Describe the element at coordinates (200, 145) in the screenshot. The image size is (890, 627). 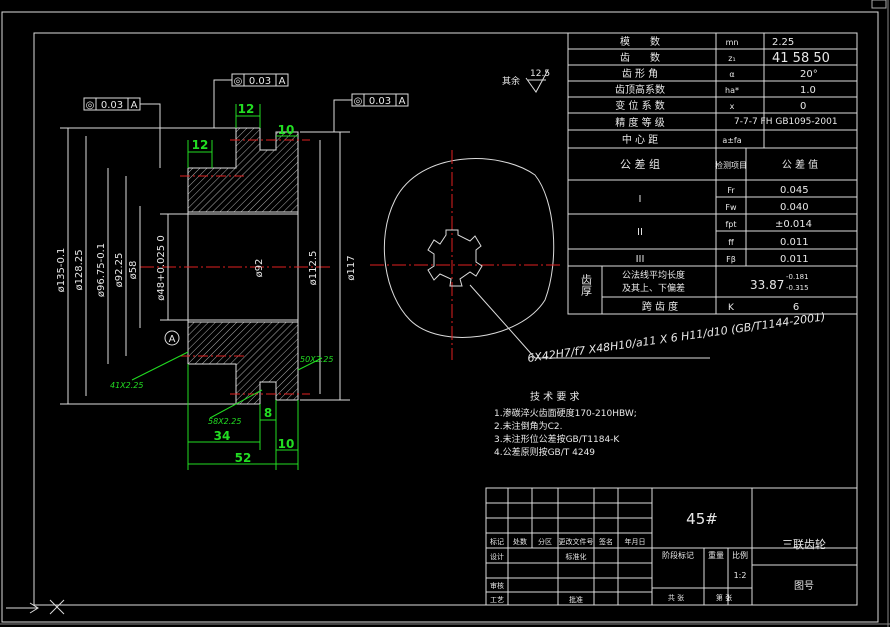
I see `dim-w12b: 12` at that location.